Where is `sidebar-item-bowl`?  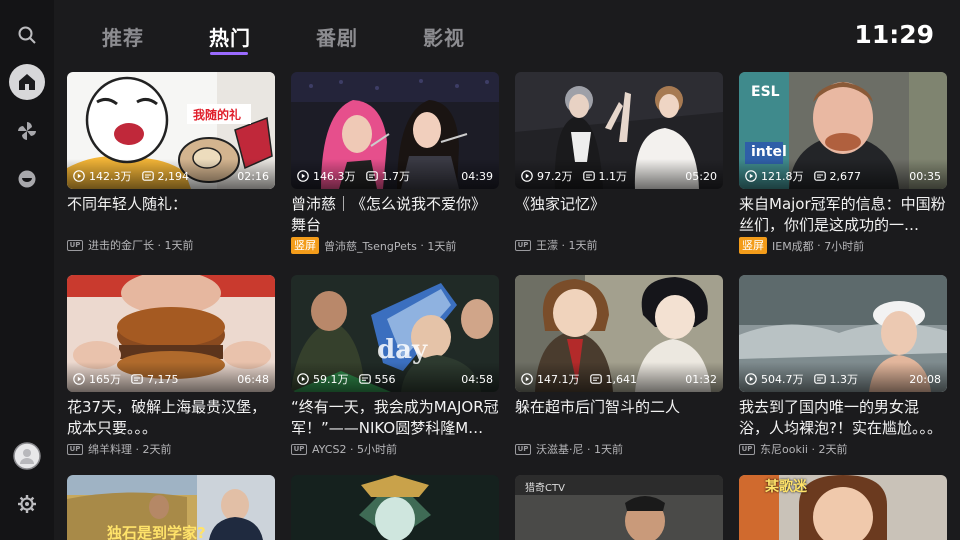 sidebar-item-bowl is located at coordinates (27, 179).